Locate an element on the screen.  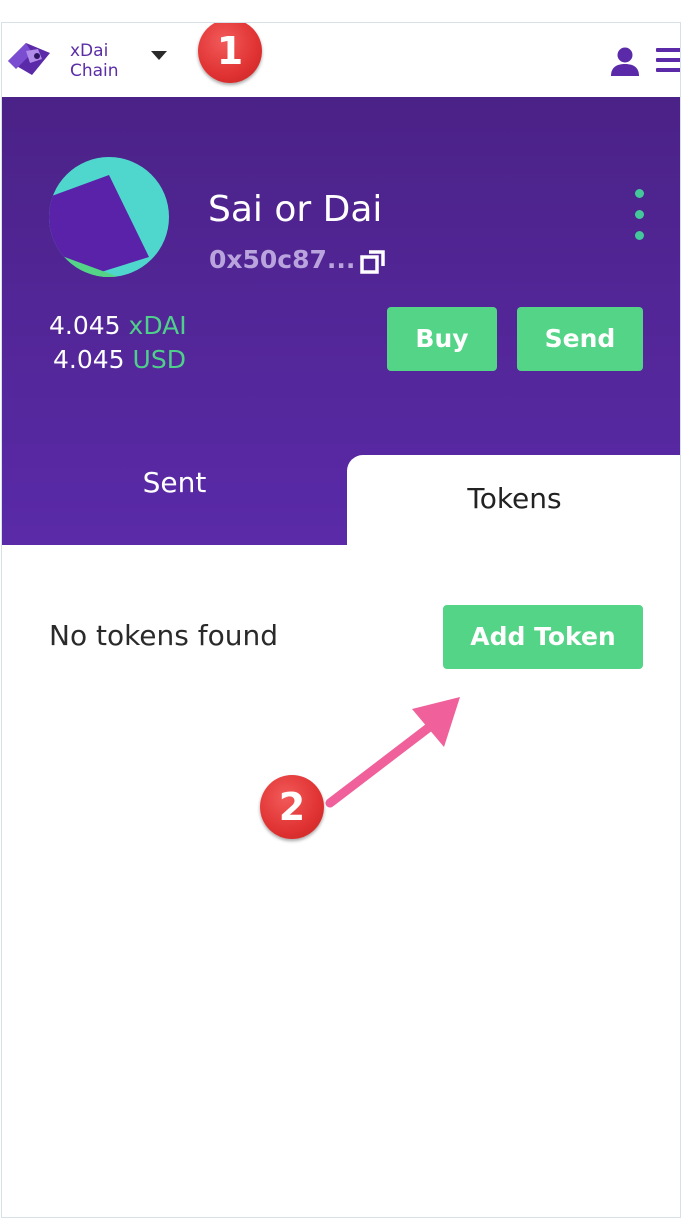
tab-tokens: Tokens is located at coordinates (513, 501).